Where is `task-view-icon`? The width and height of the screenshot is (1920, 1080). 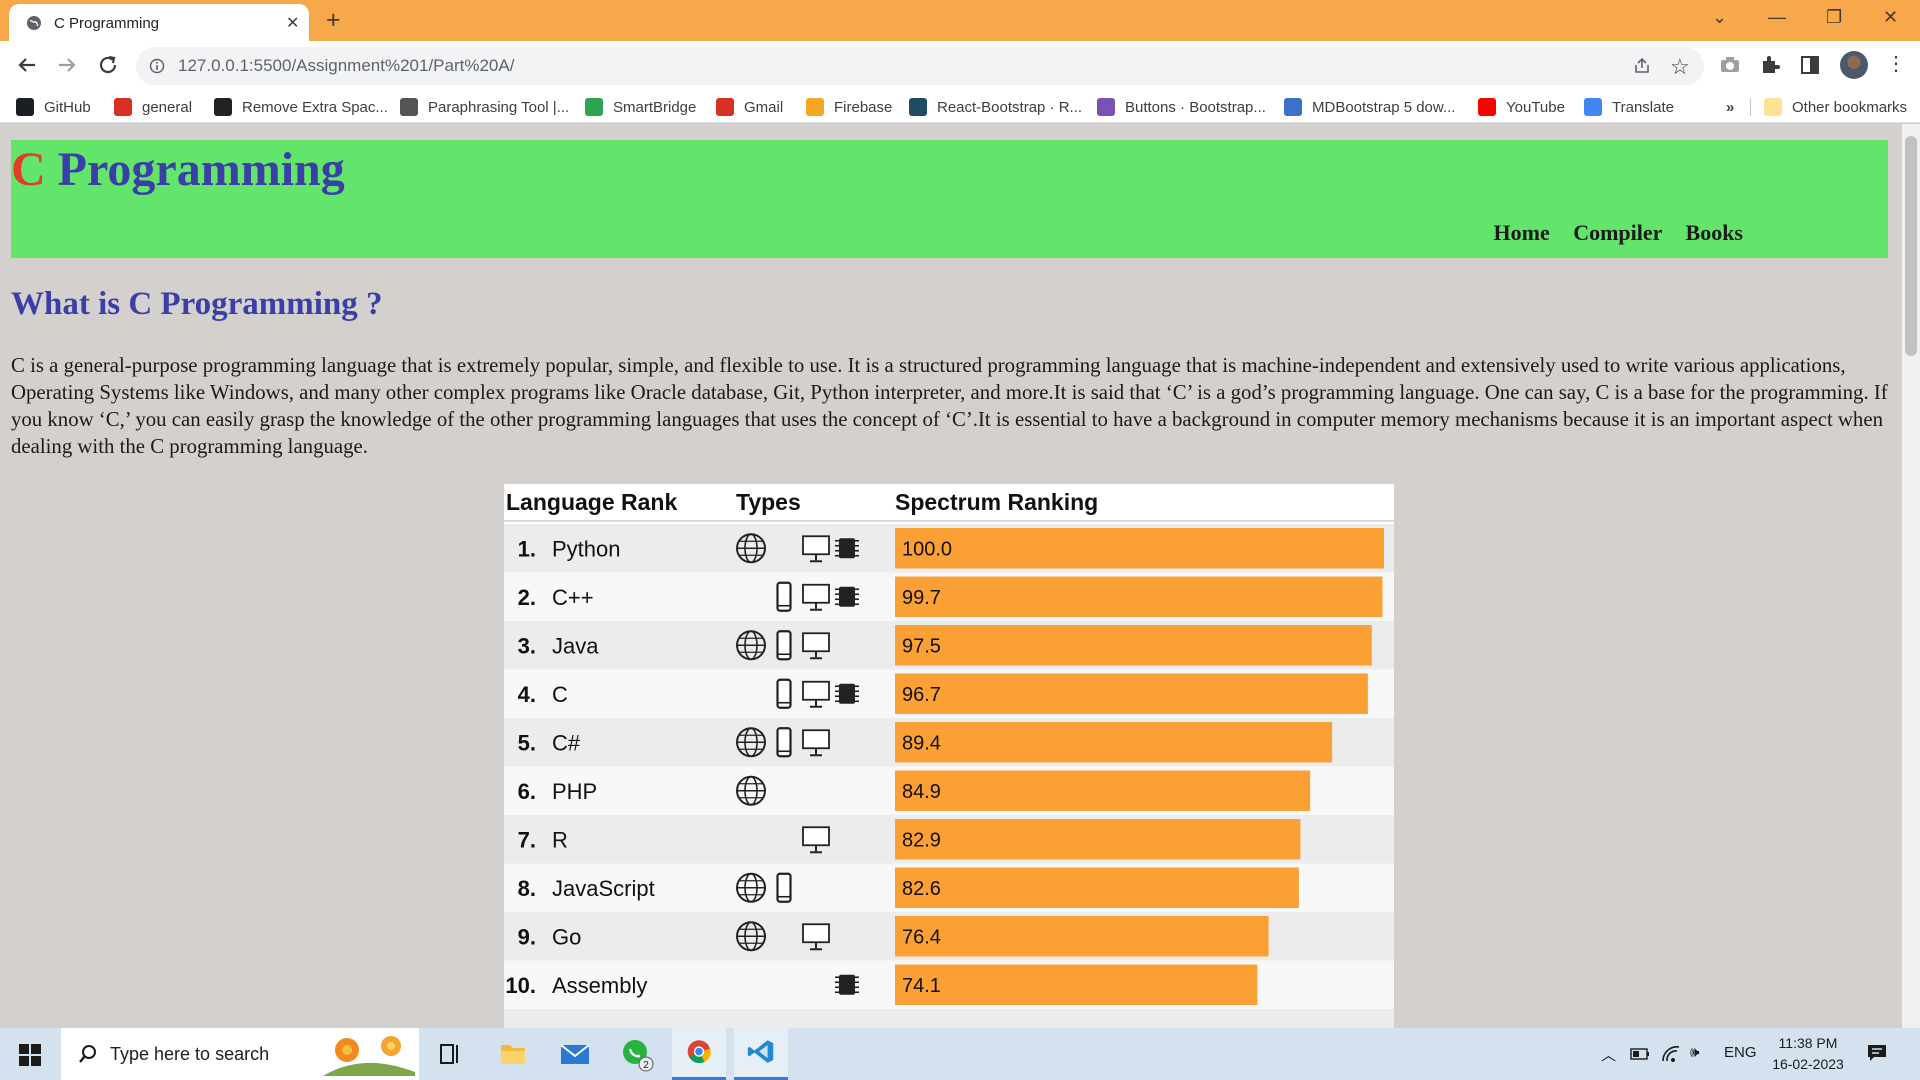 task-view-icon is located at coordinates (449, 1054).